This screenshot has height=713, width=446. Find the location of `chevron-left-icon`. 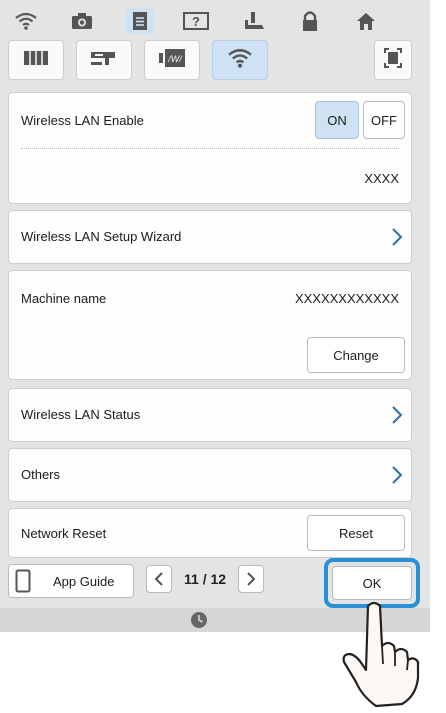

chevron-left-icon is located at coordinates (158, 579).